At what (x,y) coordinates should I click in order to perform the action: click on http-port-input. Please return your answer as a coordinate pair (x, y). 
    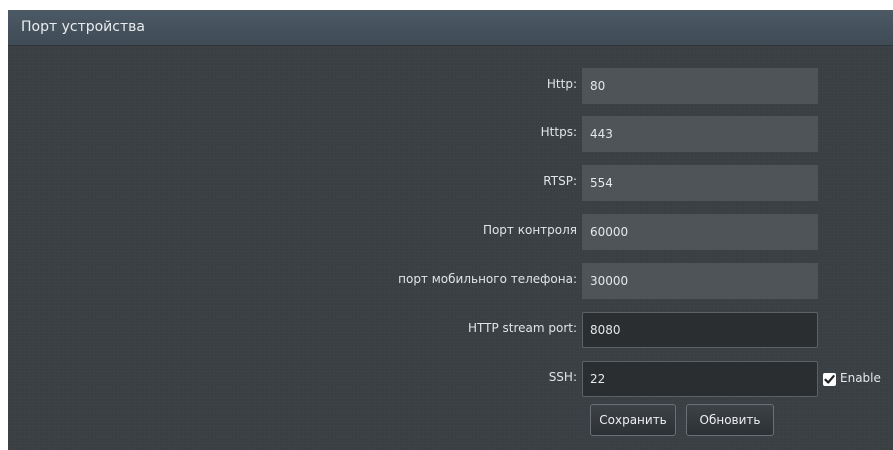
    Looking at the image, I should click on (700, 86).